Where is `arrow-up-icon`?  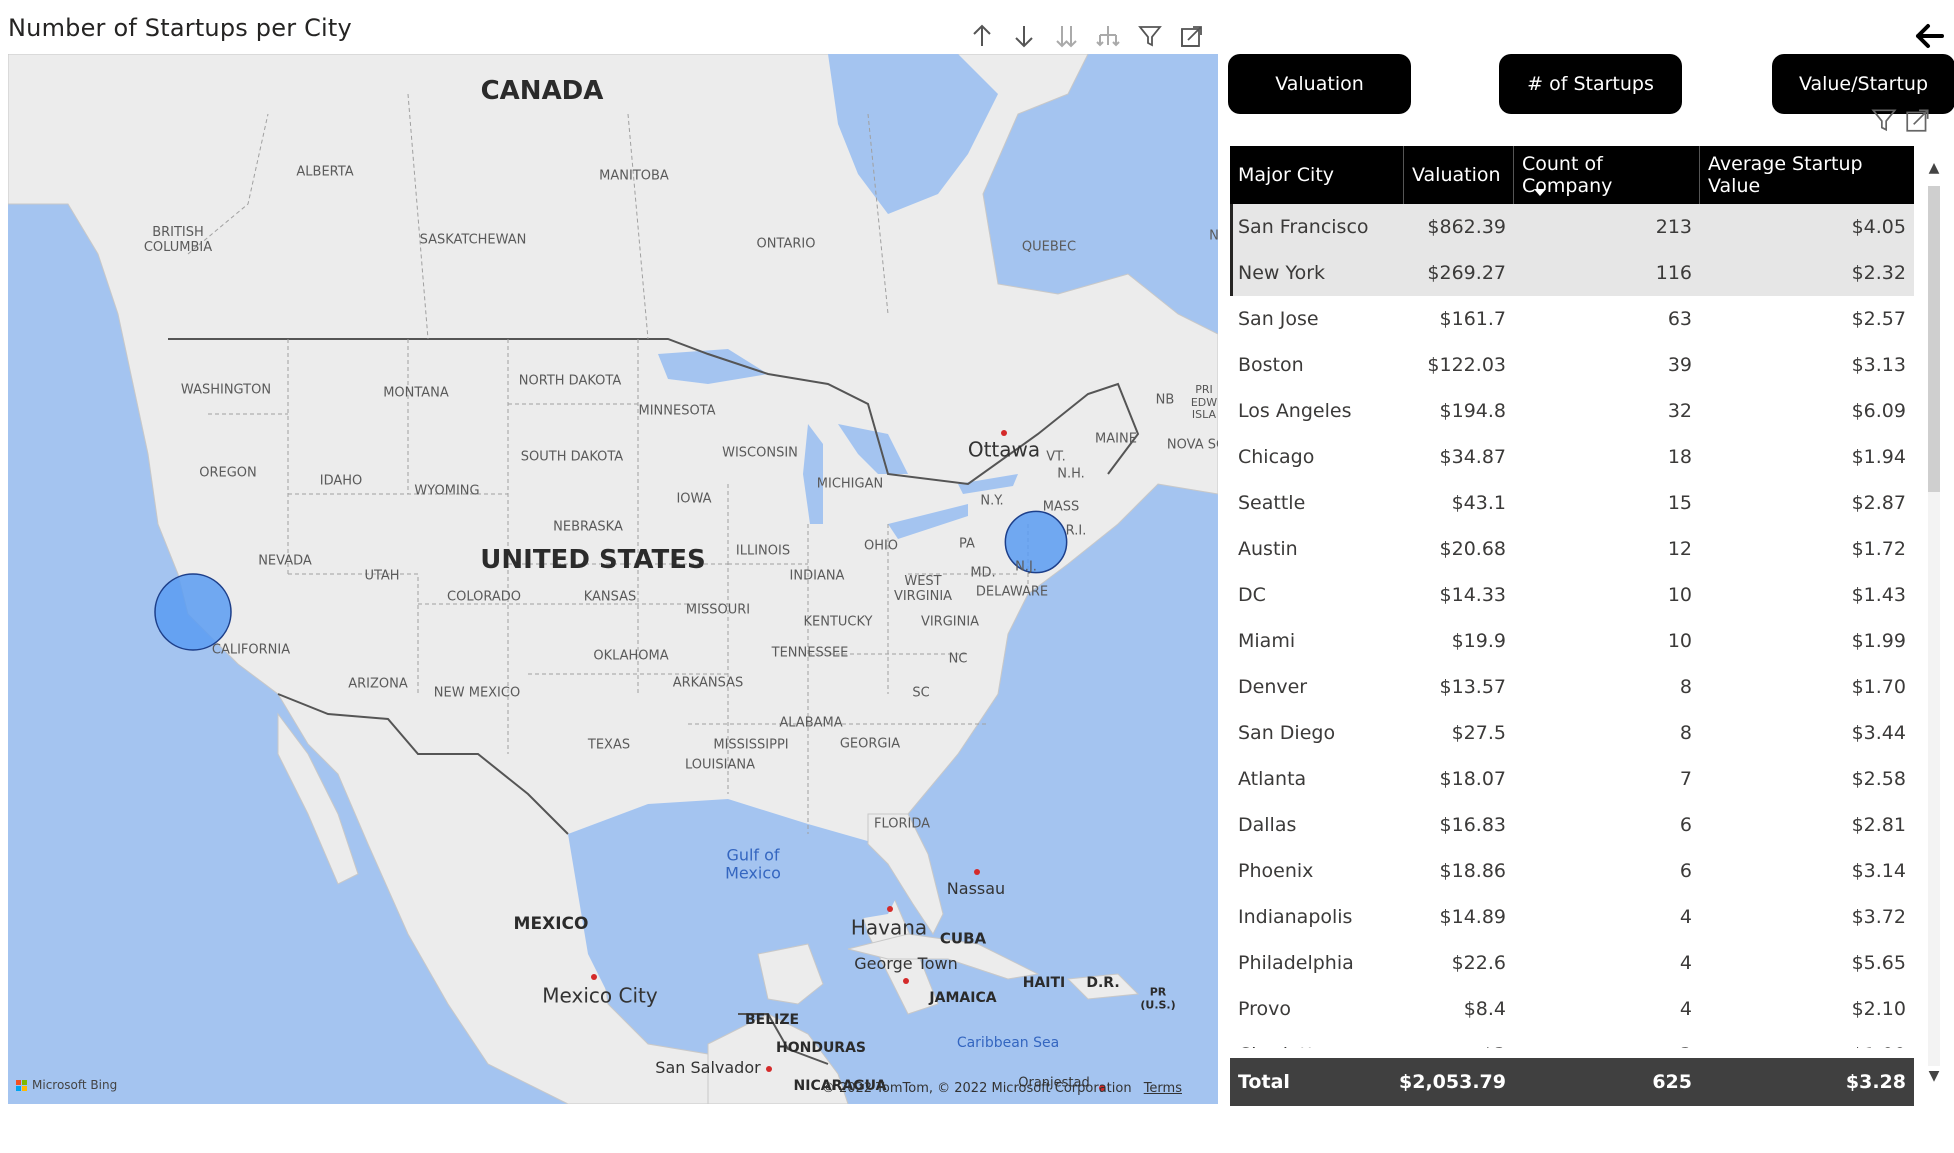
arrow-up-icon is located at coordinates (982, 36).